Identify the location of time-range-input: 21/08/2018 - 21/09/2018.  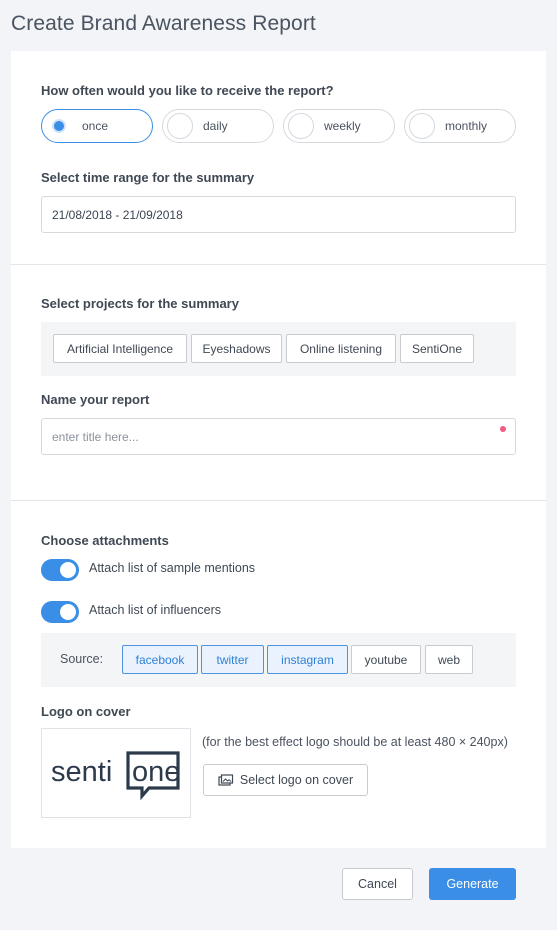
(278, 214).